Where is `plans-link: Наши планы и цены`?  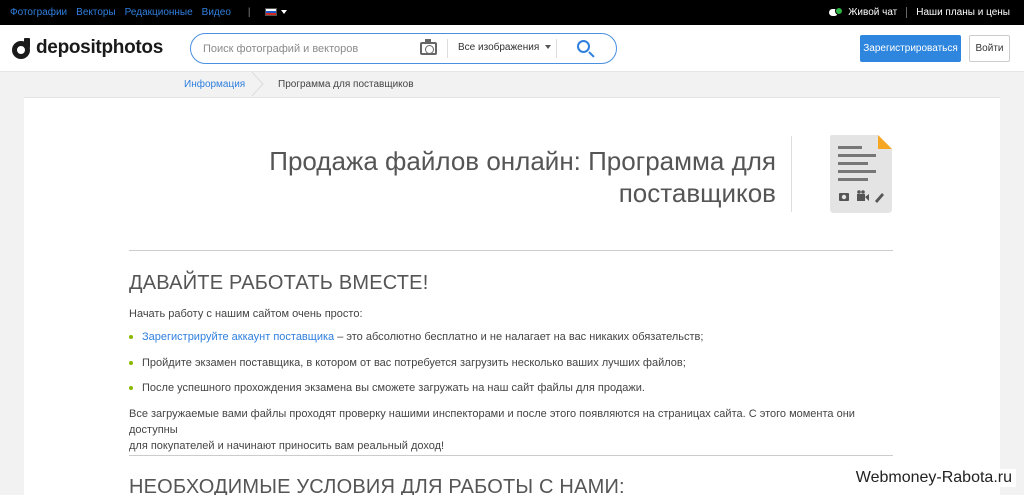
plans-link: Наши планы и цены is located at coordinates (963, 12).